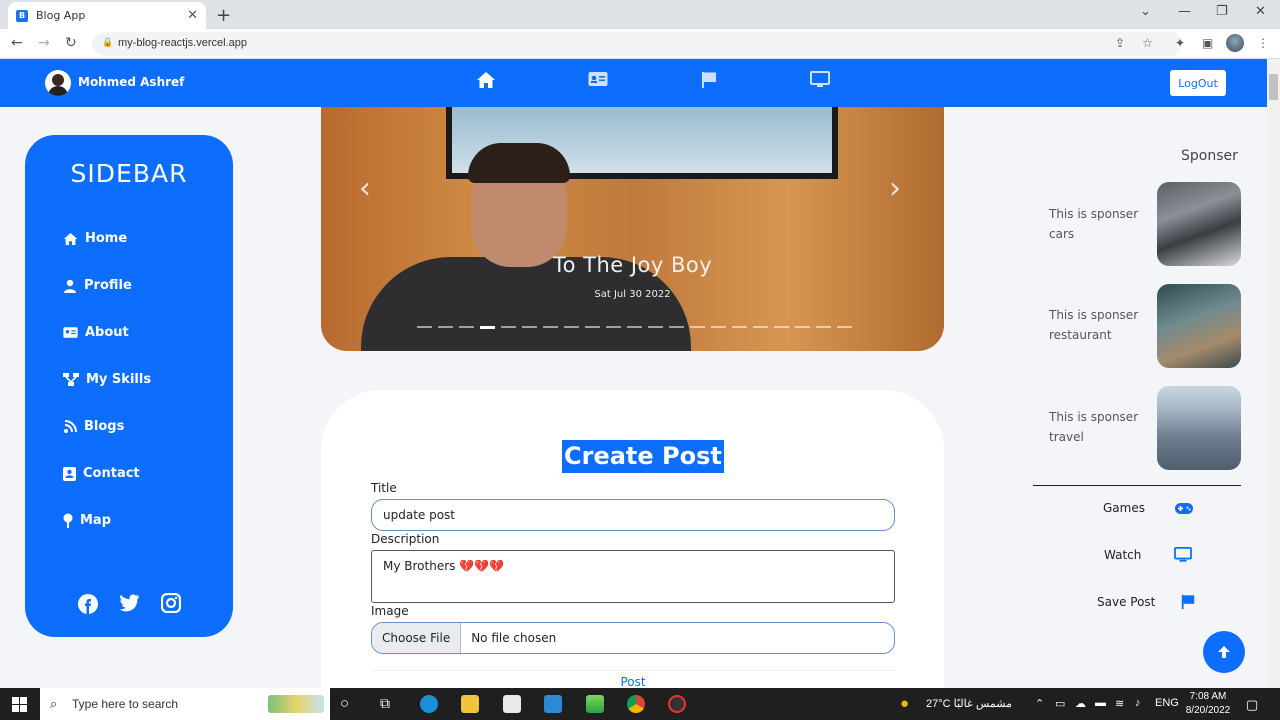 Image resolution: width=1280 pixels, height=720 pixels. I want to click on file-status-text: No file chosen, so click(514, 638).